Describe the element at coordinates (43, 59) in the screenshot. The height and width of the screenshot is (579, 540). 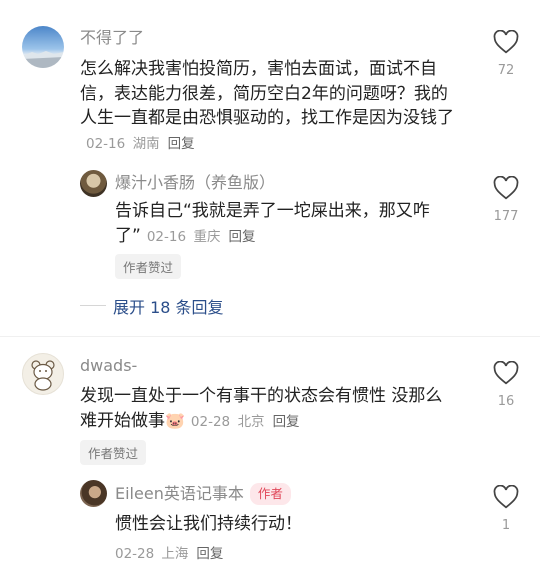
I see `mountain-landscape-icon` at that location.